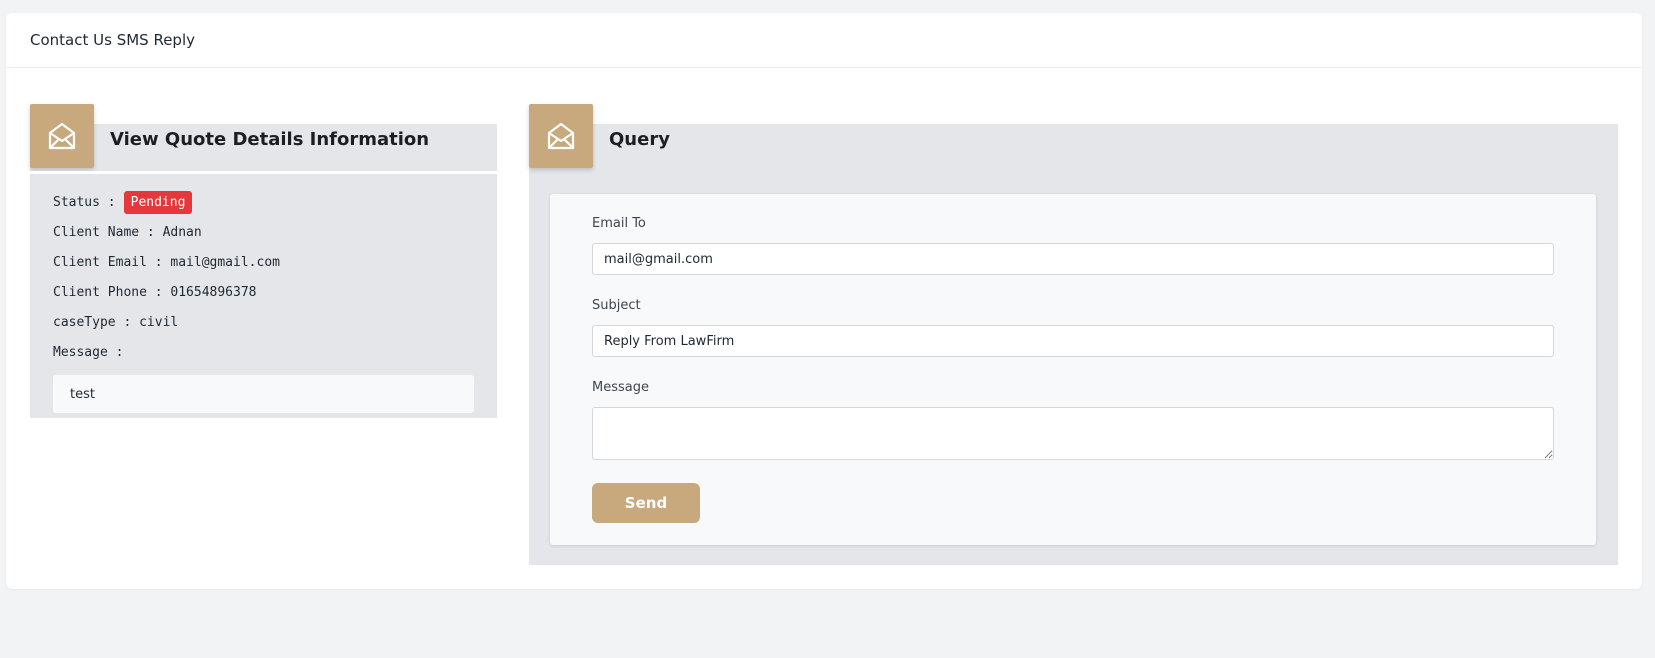 This screenshot has width=1655, height=658. I want to click on message-field-label: Message, so click(620, 387).